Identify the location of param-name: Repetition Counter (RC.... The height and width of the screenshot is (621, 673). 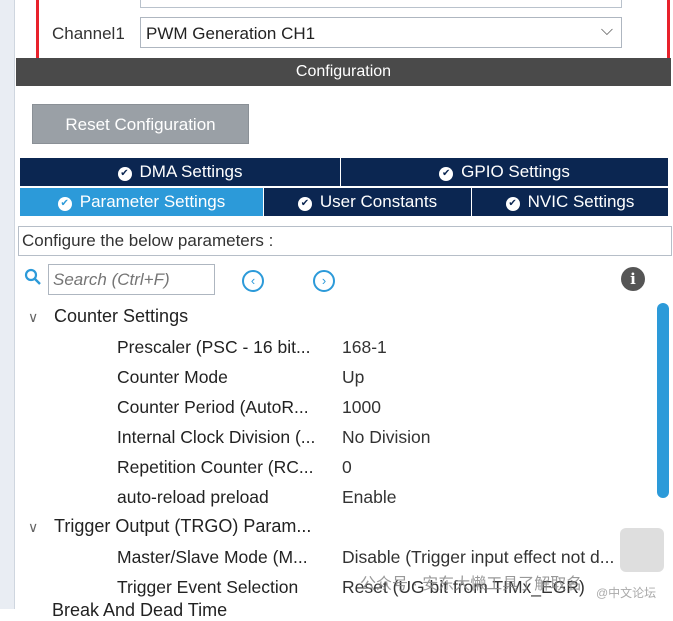
(215, 467).